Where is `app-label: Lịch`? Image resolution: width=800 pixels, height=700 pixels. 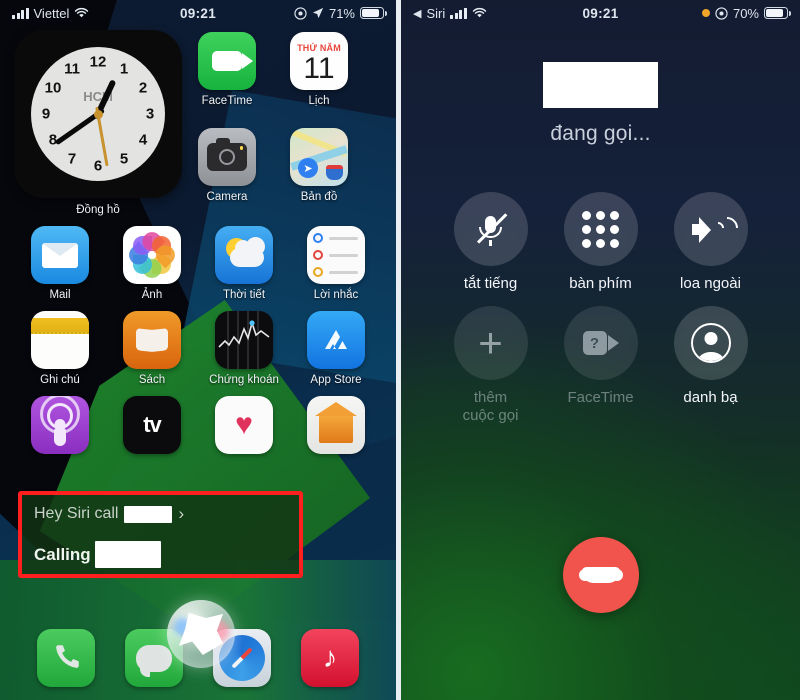 app-label: Lịch is located at coordinates (319, 101).